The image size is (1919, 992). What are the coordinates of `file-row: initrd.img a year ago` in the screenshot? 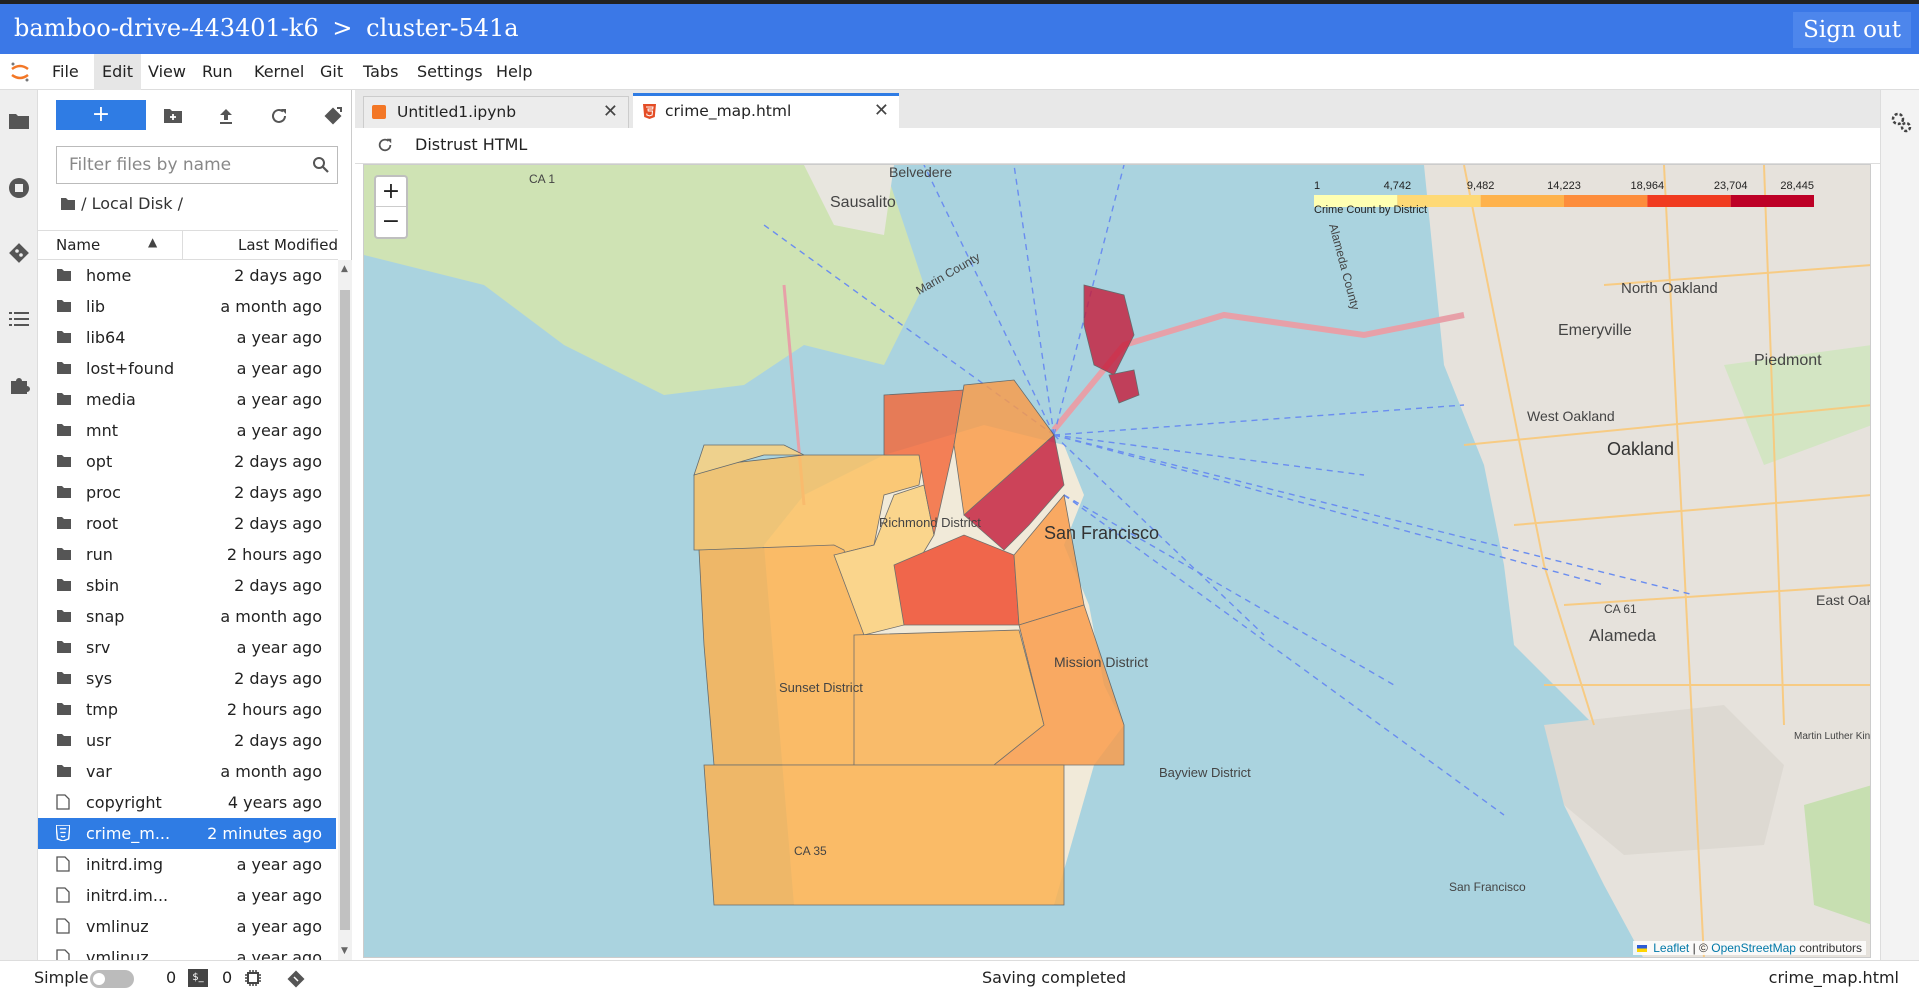 It's located at (187, 864).